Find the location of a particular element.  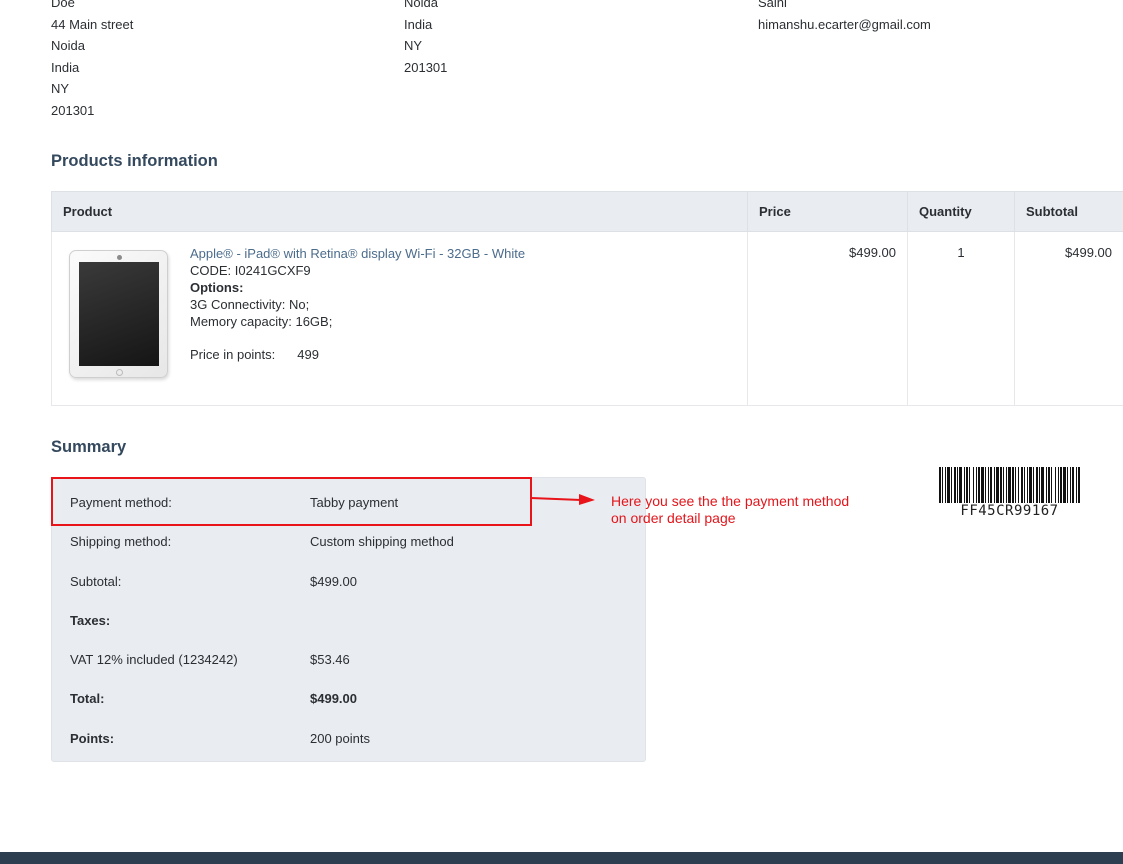

total-value: $499.00 is located at coordinates (333, 698).